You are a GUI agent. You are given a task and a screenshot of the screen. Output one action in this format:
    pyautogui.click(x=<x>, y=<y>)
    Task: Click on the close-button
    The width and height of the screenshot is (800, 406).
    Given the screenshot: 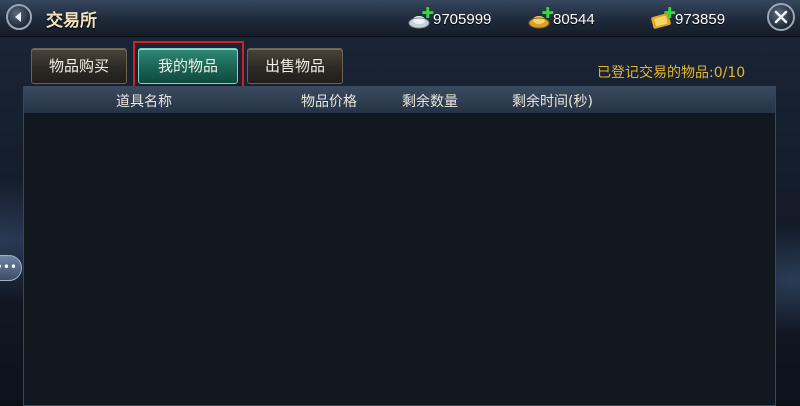 What is the action you would take?
    pyautogui.click(x=781, y=17)
    